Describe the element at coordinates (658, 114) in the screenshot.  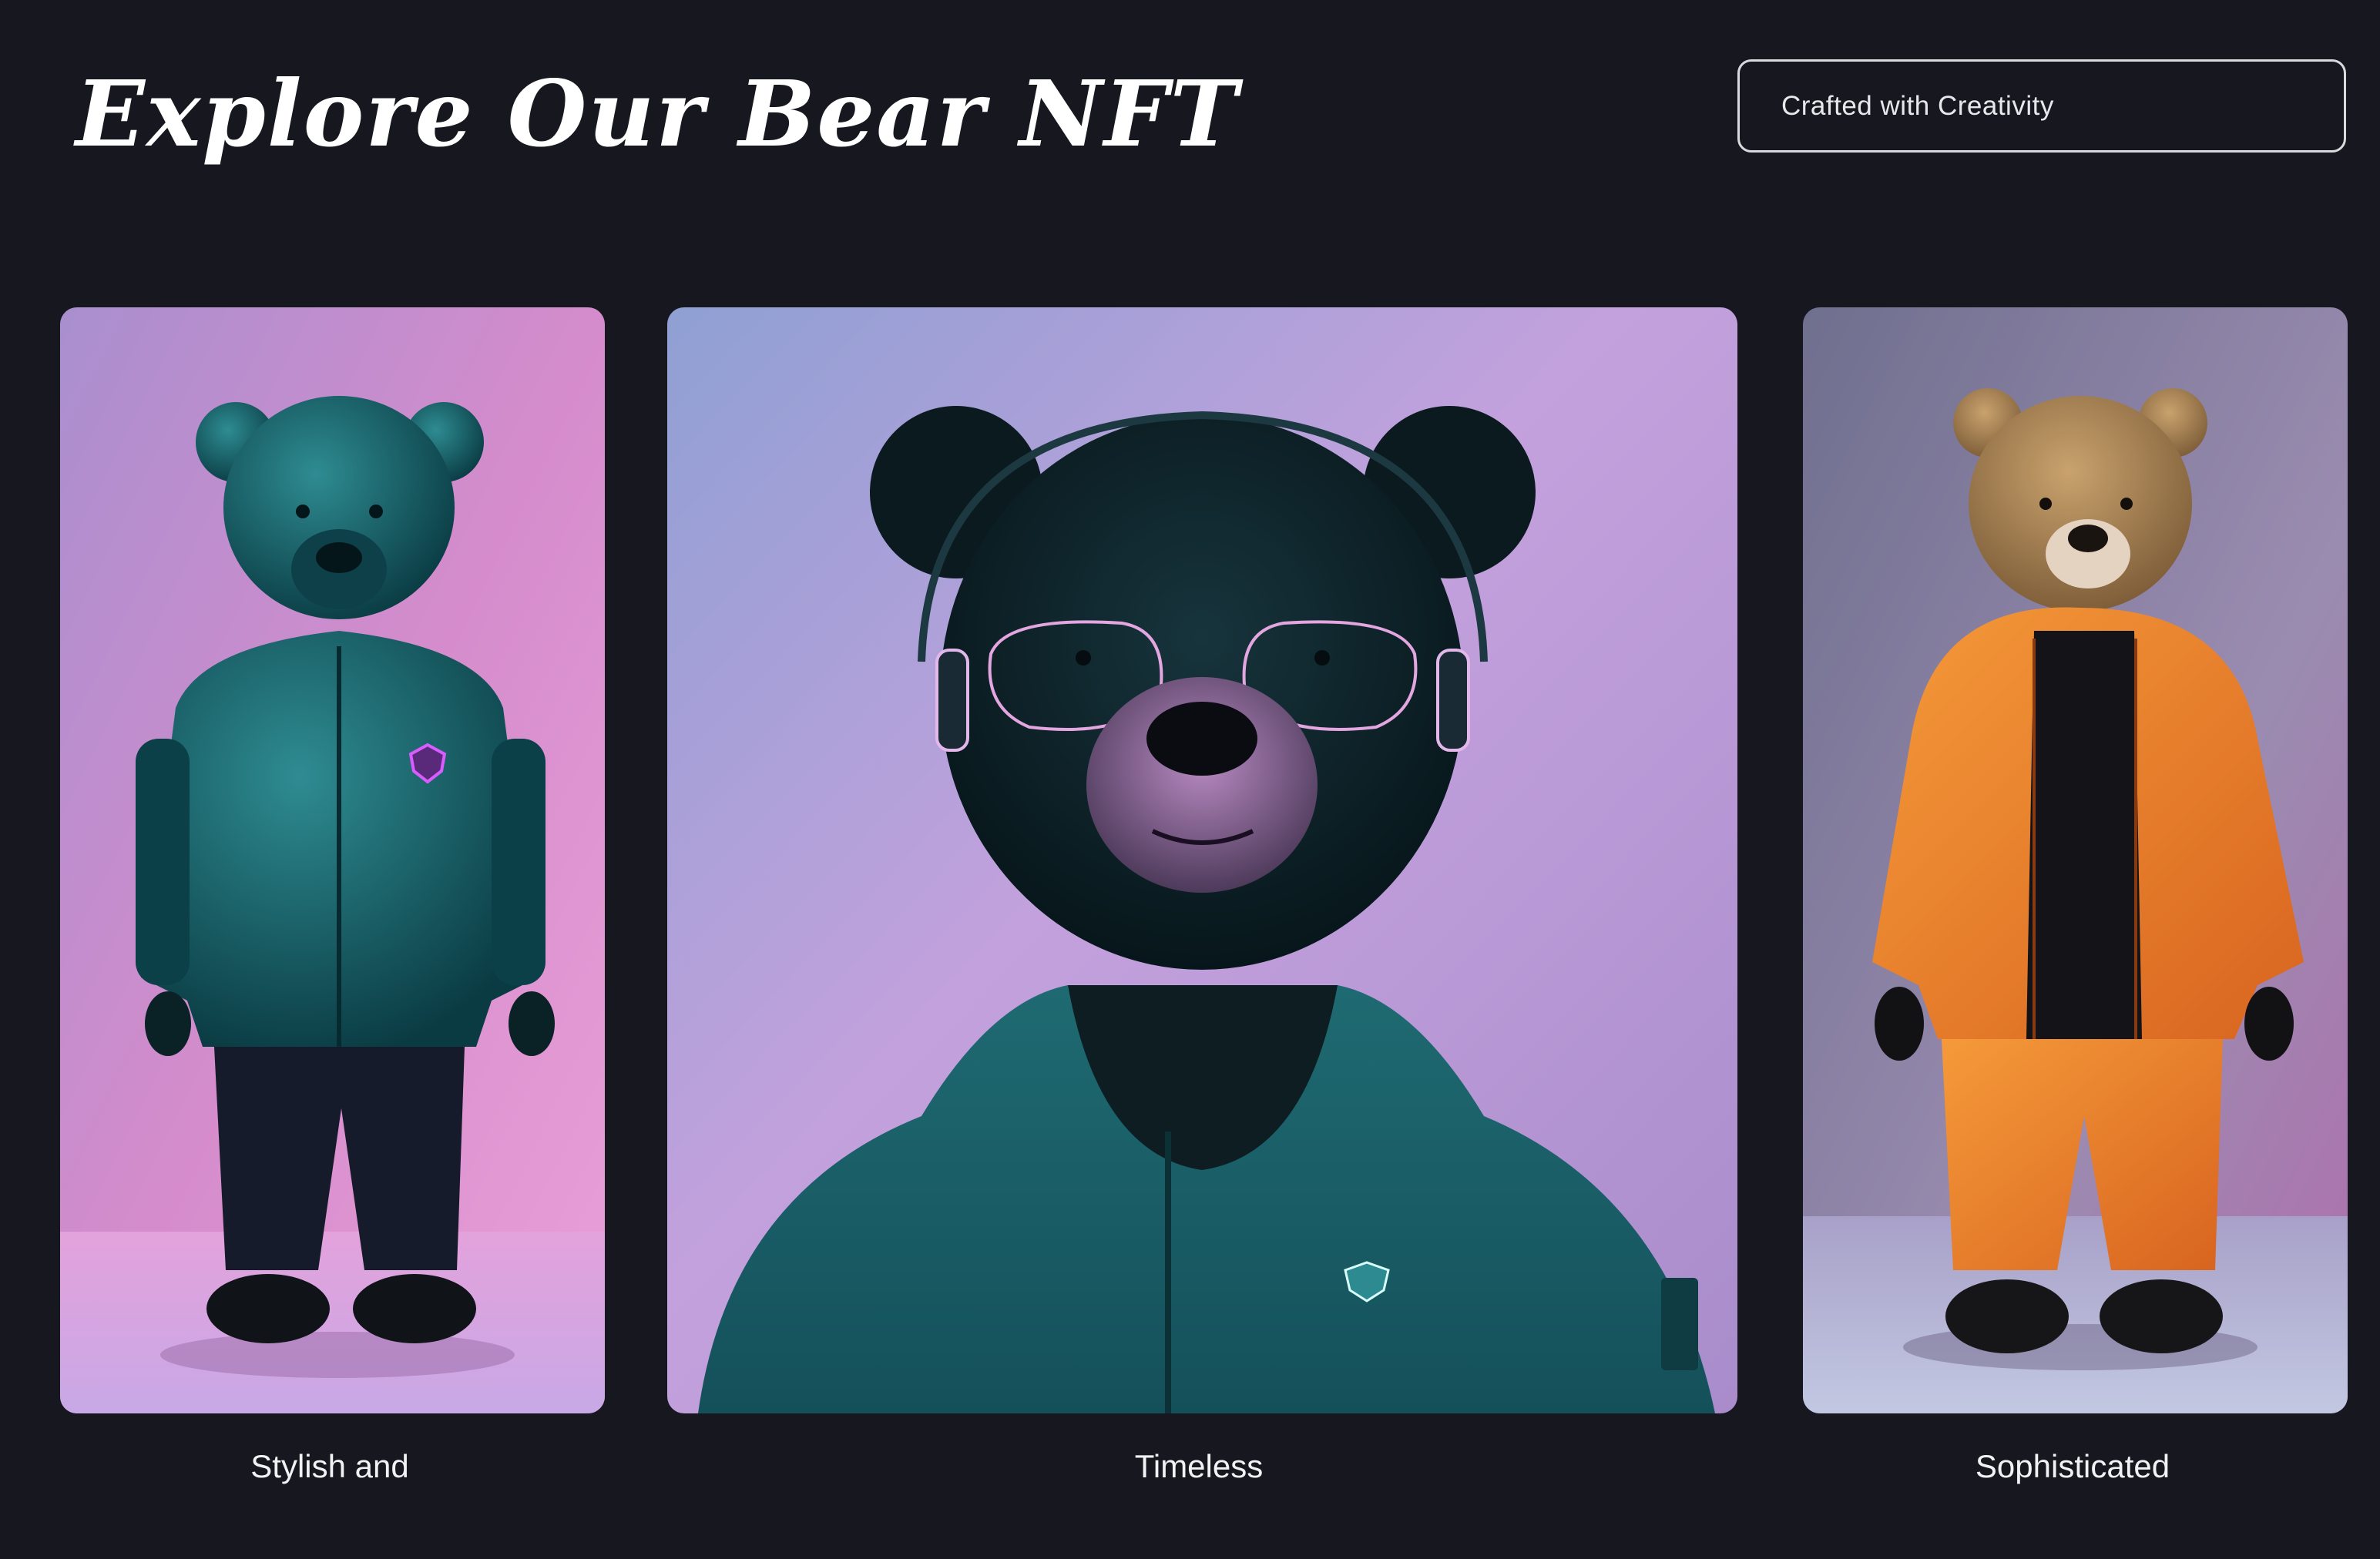
I see `page-title: Explore Our Bear NFT` at that location.